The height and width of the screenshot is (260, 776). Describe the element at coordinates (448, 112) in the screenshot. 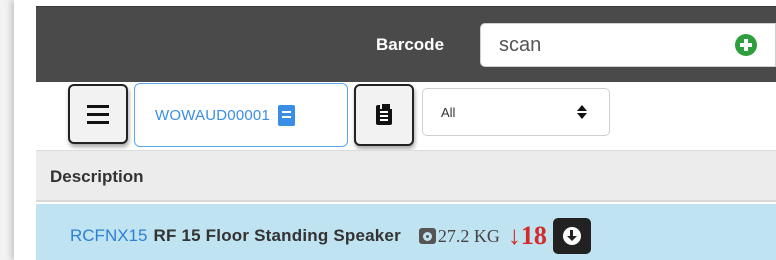

I see `filter-selected-value: All` at that location.